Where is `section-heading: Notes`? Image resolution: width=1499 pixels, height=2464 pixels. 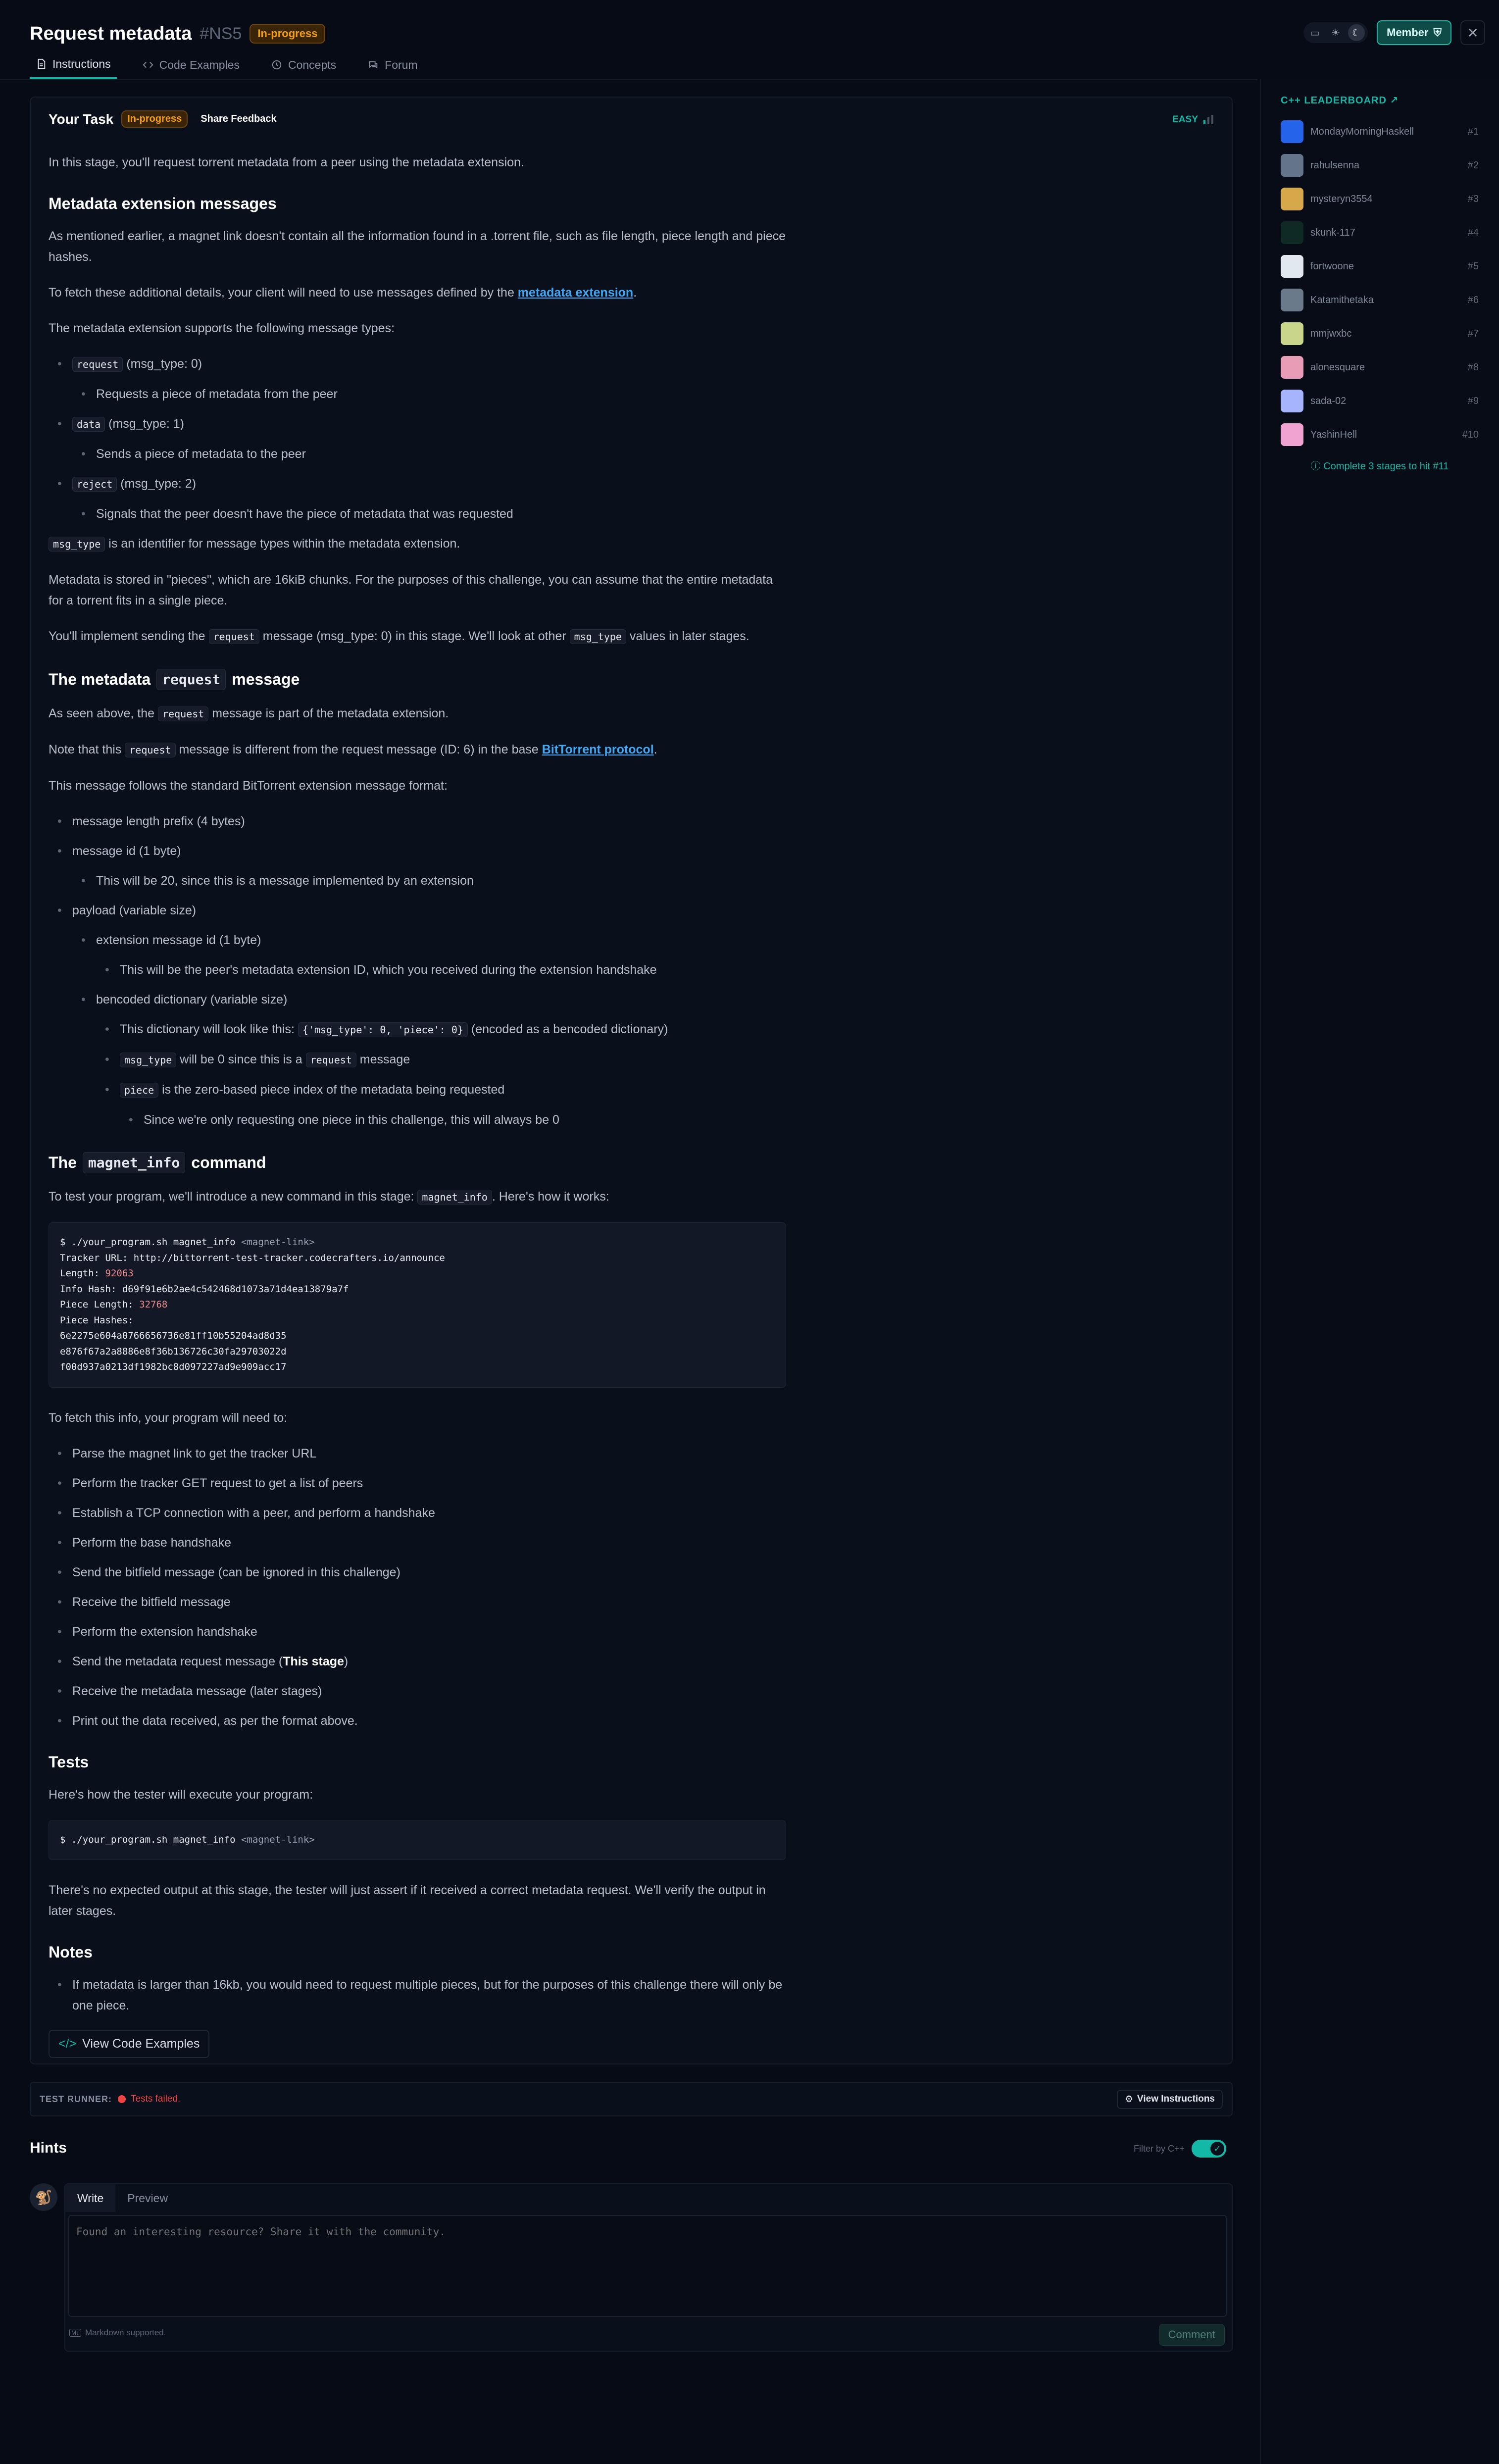
section-heading: Notes is located at coordinates (71, 1952).